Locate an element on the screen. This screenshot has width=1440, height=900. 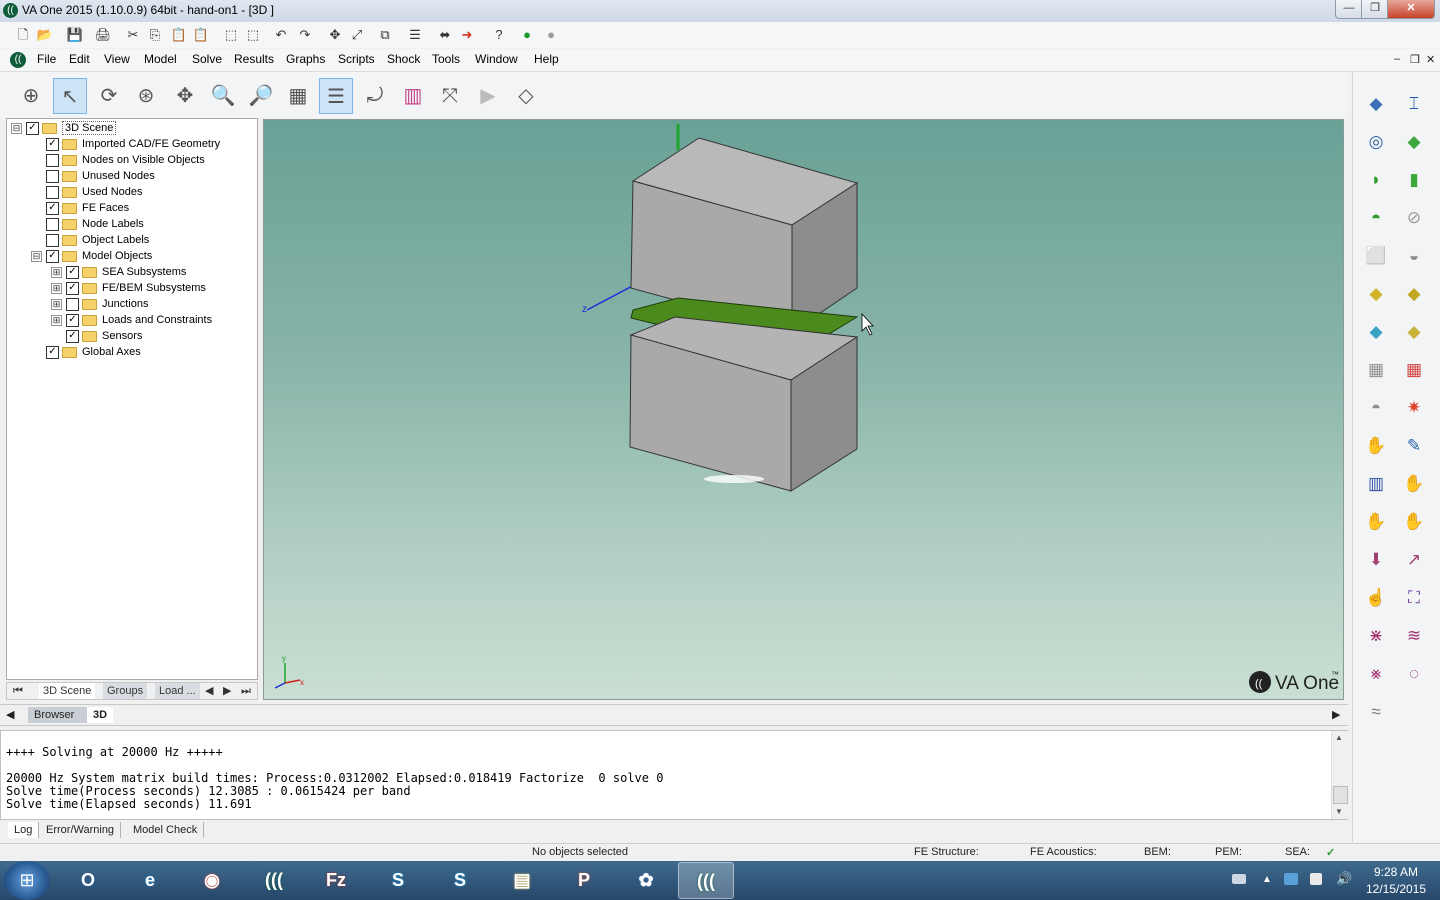
mdi-close-button: ✕ is located at coordinates (1430, 59).